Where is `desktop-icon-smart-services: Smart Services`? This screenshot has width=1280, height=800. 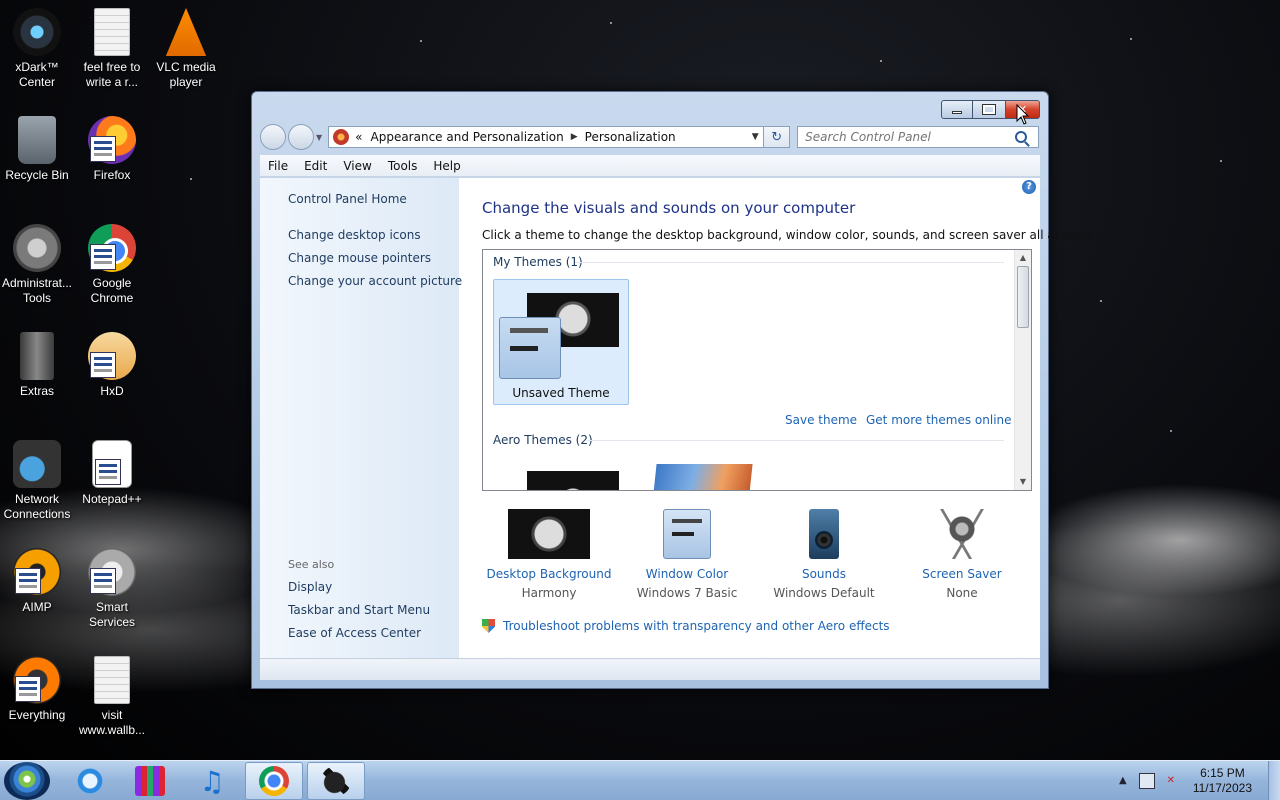
desktop-icon-smart-services: Smart Services is located at coordinates (112, 589).